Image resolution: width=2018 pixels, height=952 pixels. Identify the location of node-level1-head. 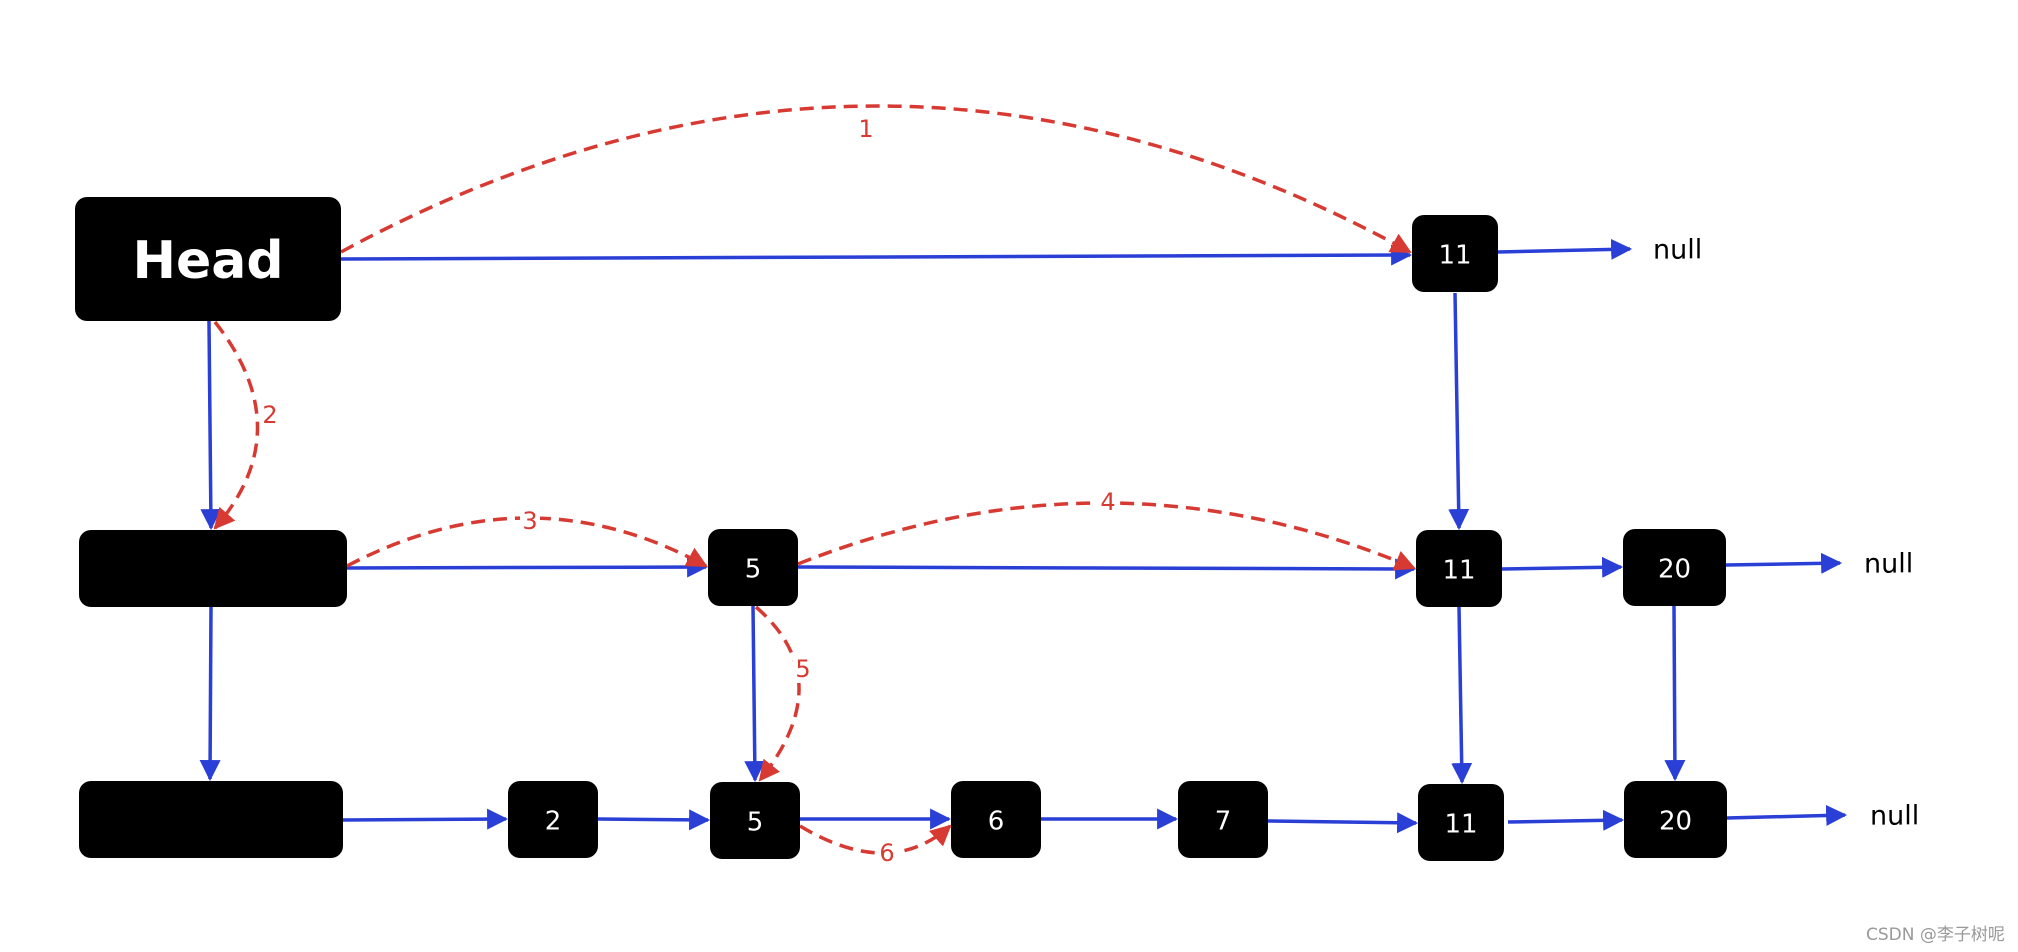
(211, 819).